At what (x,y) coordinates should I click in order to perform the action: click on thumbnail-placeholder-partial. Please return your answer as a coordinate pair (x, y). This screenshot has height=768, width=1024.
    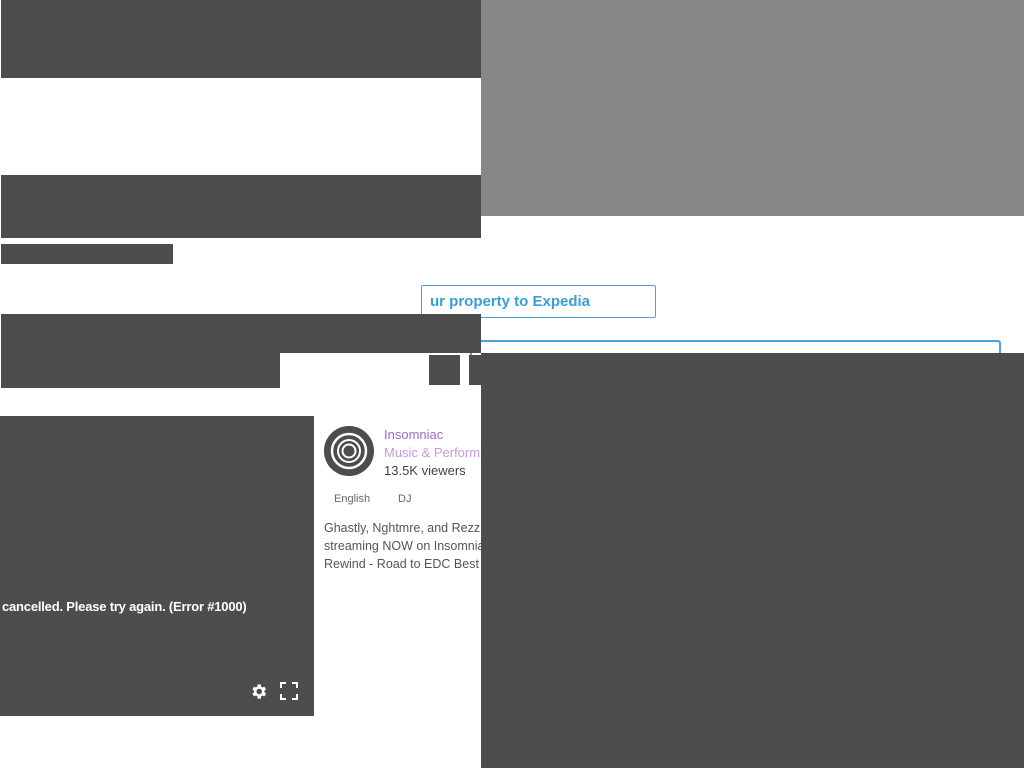
    Looking at the image, I should click on (475, 370).